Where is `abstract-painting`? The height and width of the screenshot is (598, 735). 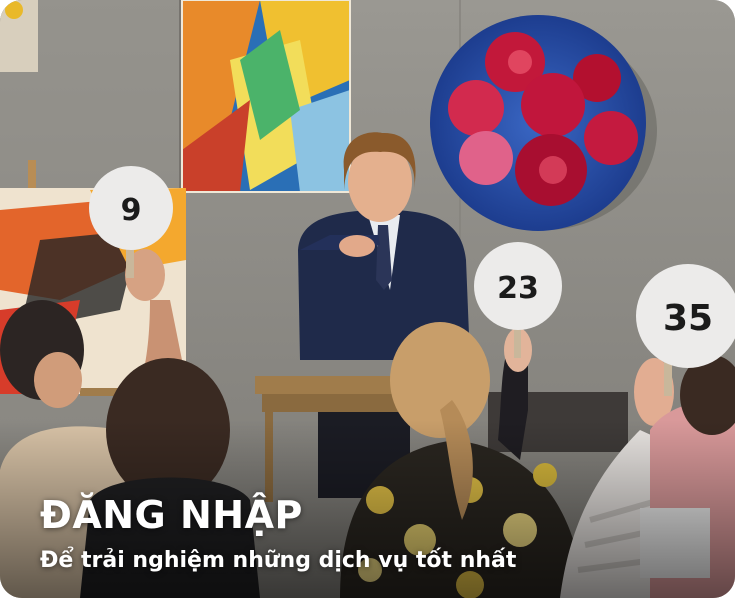 abstract-painting is located at coordinates (266, 96).